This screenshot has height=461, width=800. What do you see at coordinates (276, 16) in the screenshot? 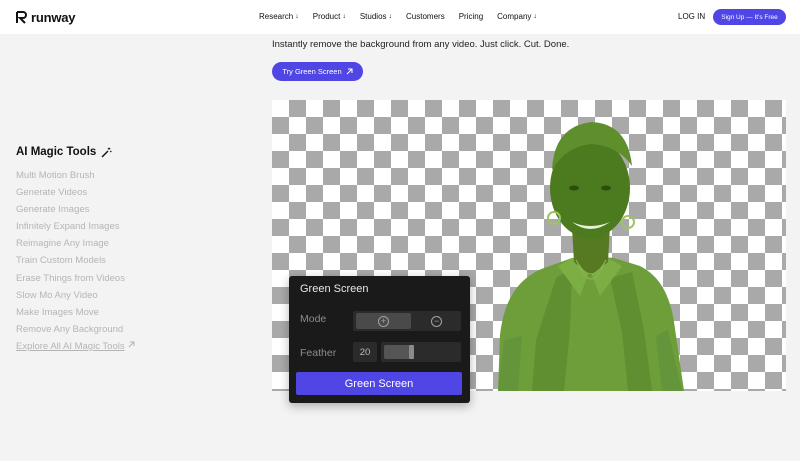
I see `nav-research-label: Research` at bounding box center [276, 16].